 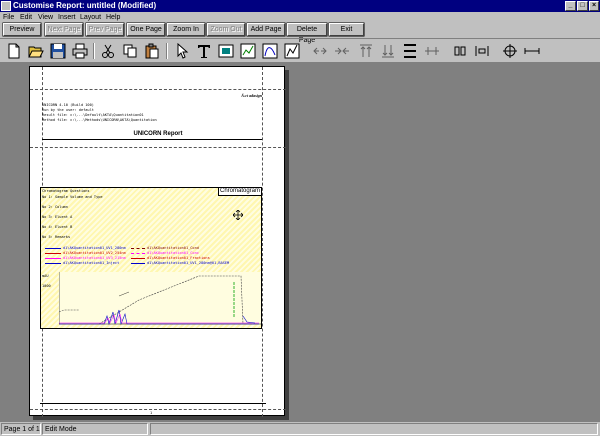 I want to click on exit-button: Exit, so click(x=346, y=29).